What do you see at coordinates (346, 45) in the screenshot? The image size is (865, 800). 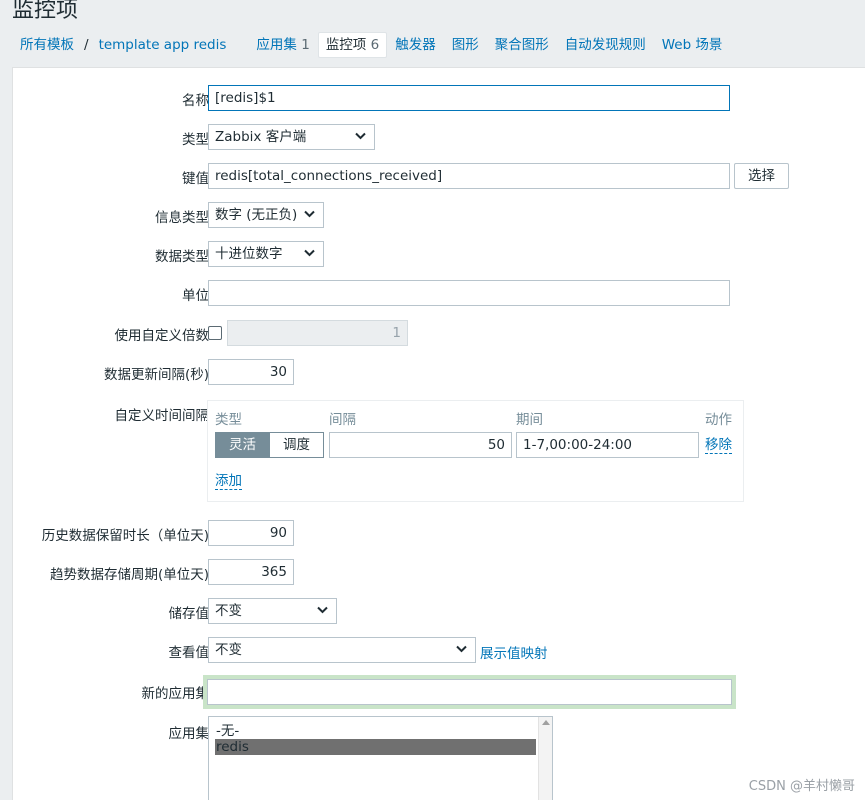 I see `tab-items-label: 监控项` at bounding box center [346, 45].